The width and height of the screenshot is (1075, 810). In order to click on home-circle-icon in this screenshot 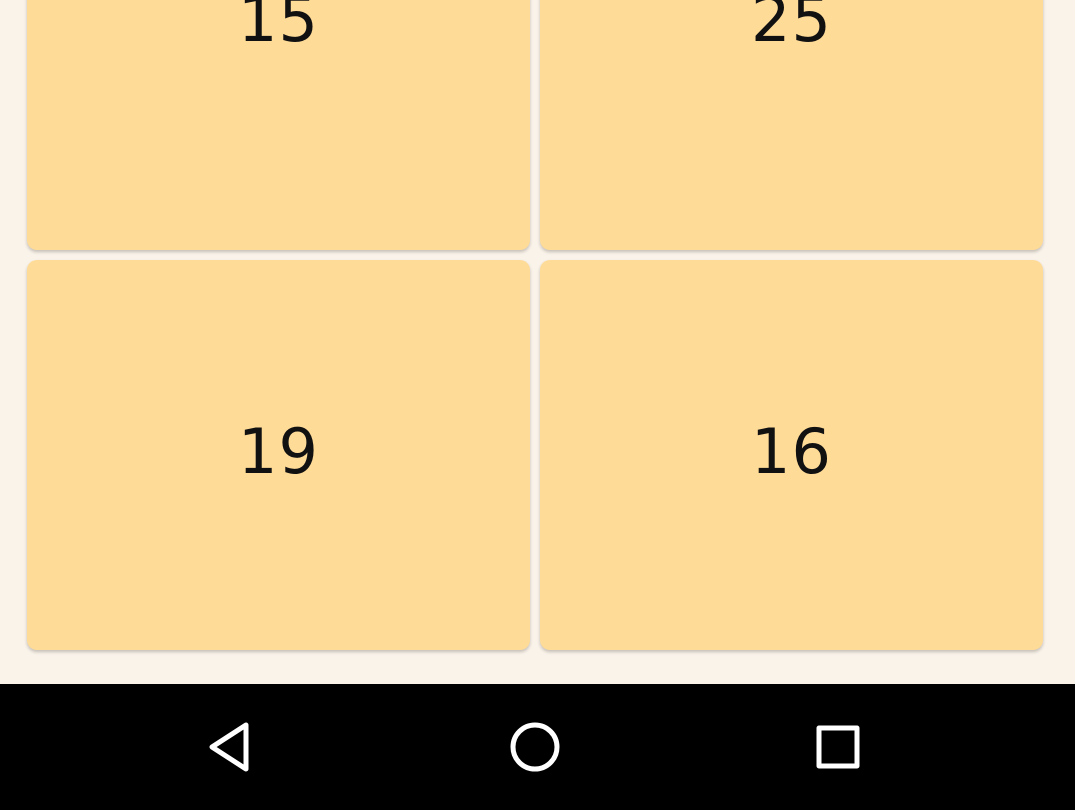, I will do `click(535, 747)`.